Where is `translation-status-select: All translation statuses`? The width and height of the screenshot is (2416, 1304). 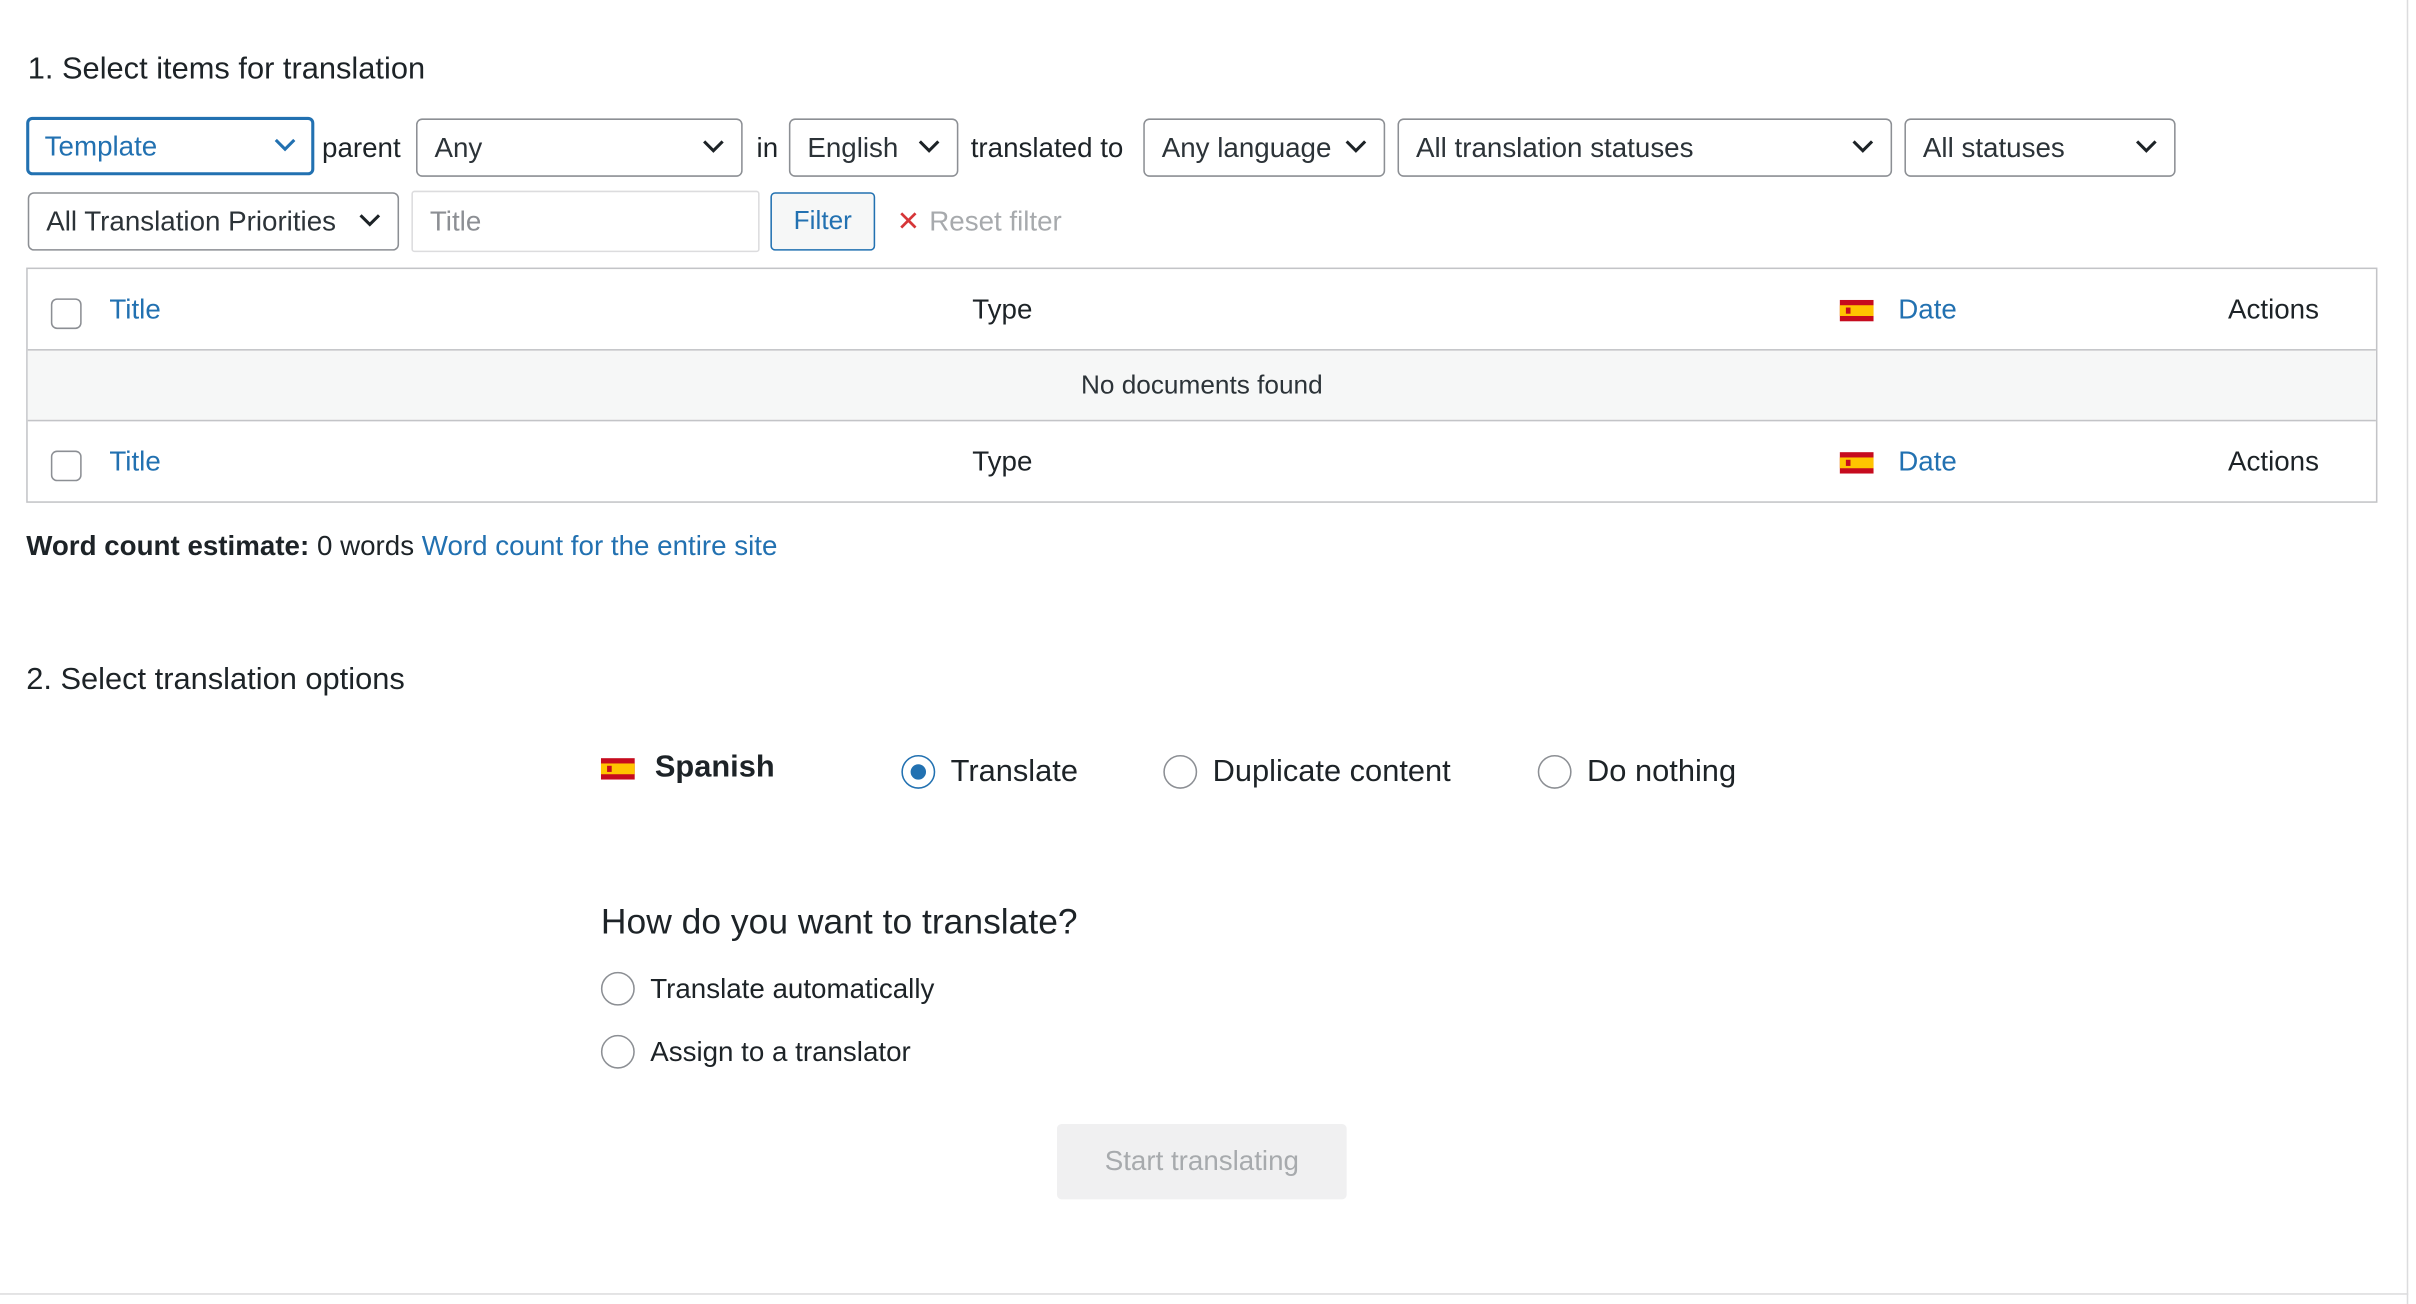 translation-status-select: All translation statuses is located at coordinates (1645, 147).